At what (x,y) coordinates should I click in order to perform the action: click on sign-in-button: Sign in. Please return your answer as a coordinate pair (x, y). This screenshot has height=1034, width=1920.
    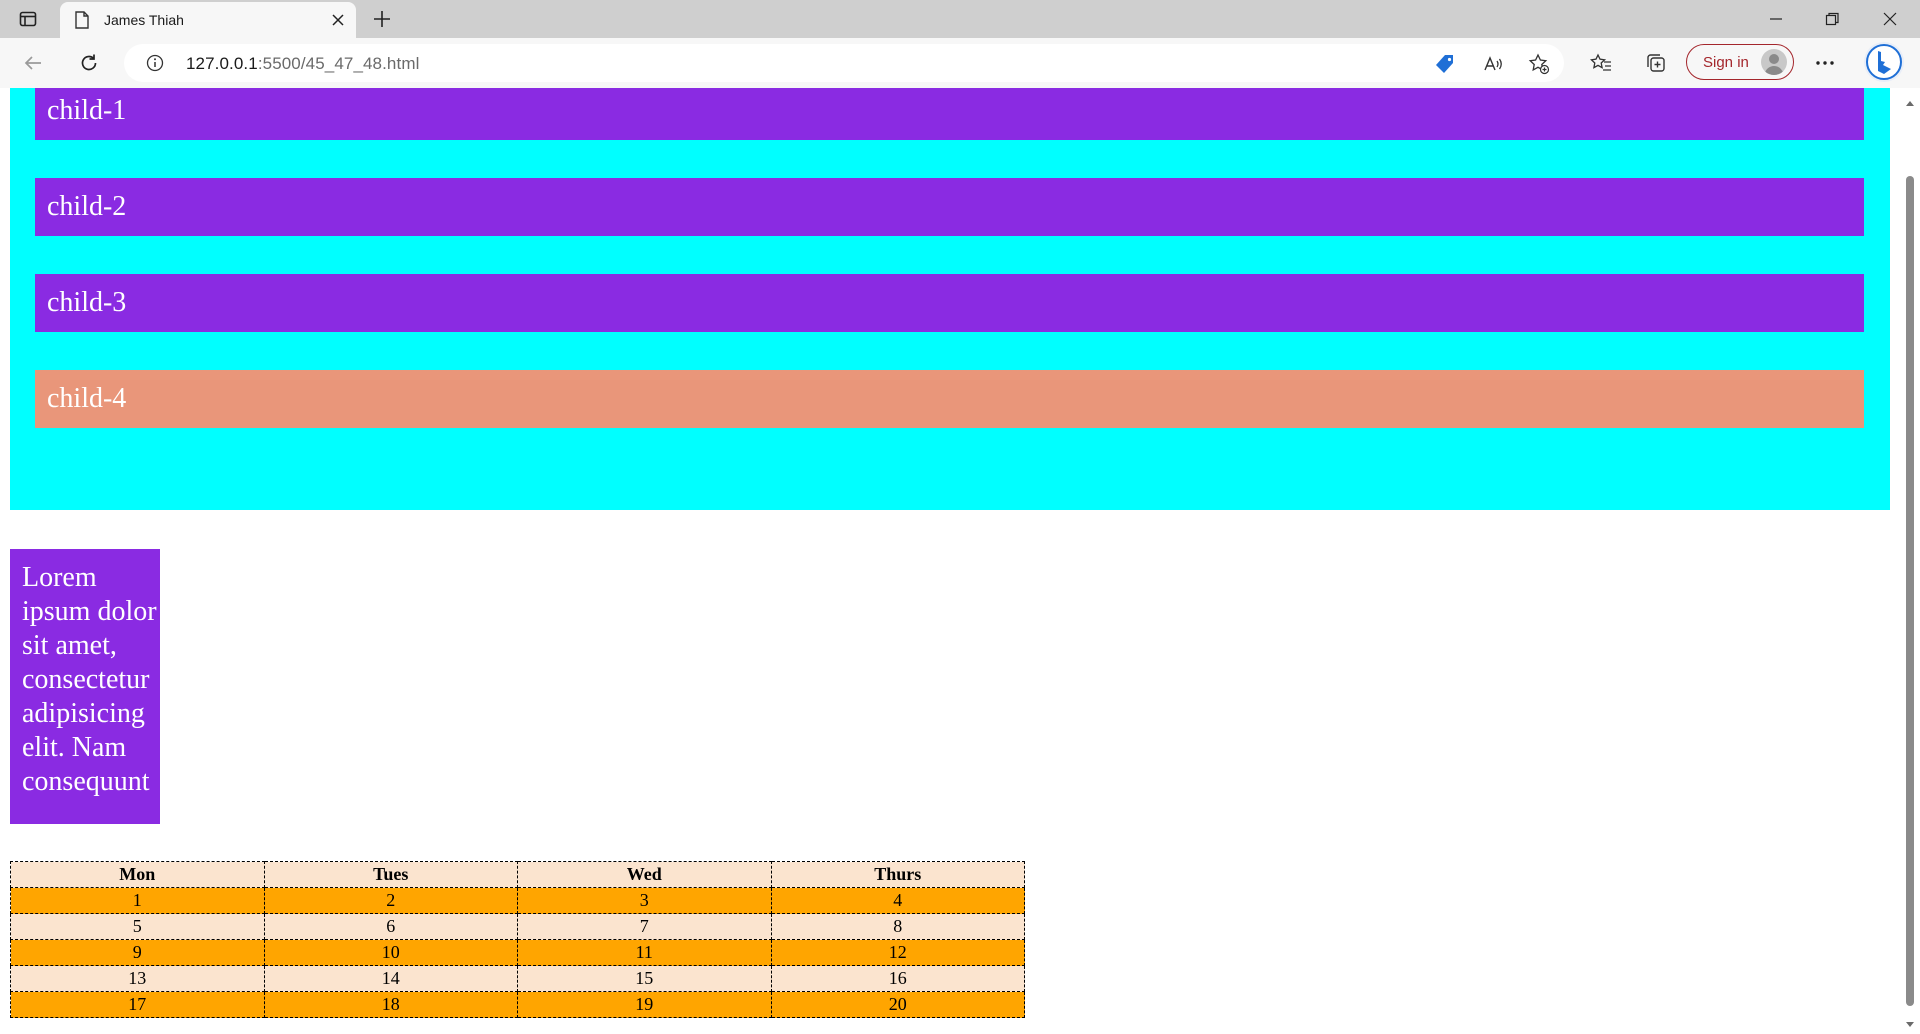
    Looking at the image, I should click on (1740, 62).